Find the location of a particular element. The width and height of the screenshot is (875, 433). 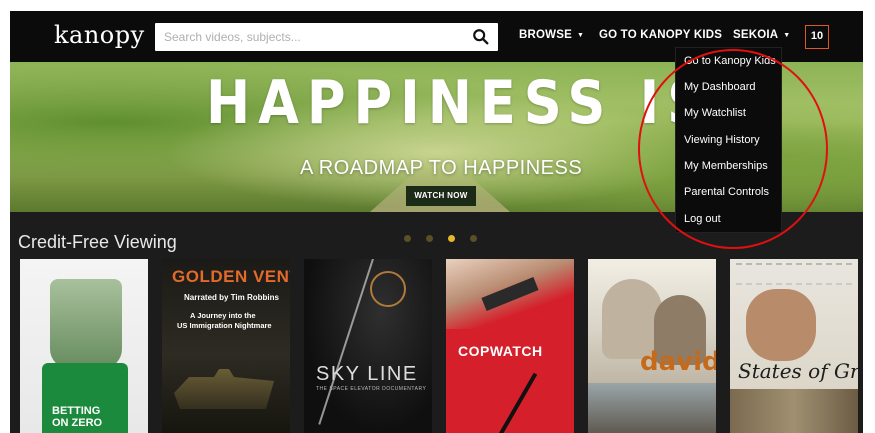

blender-graphic is located at coordinates (86, 324).